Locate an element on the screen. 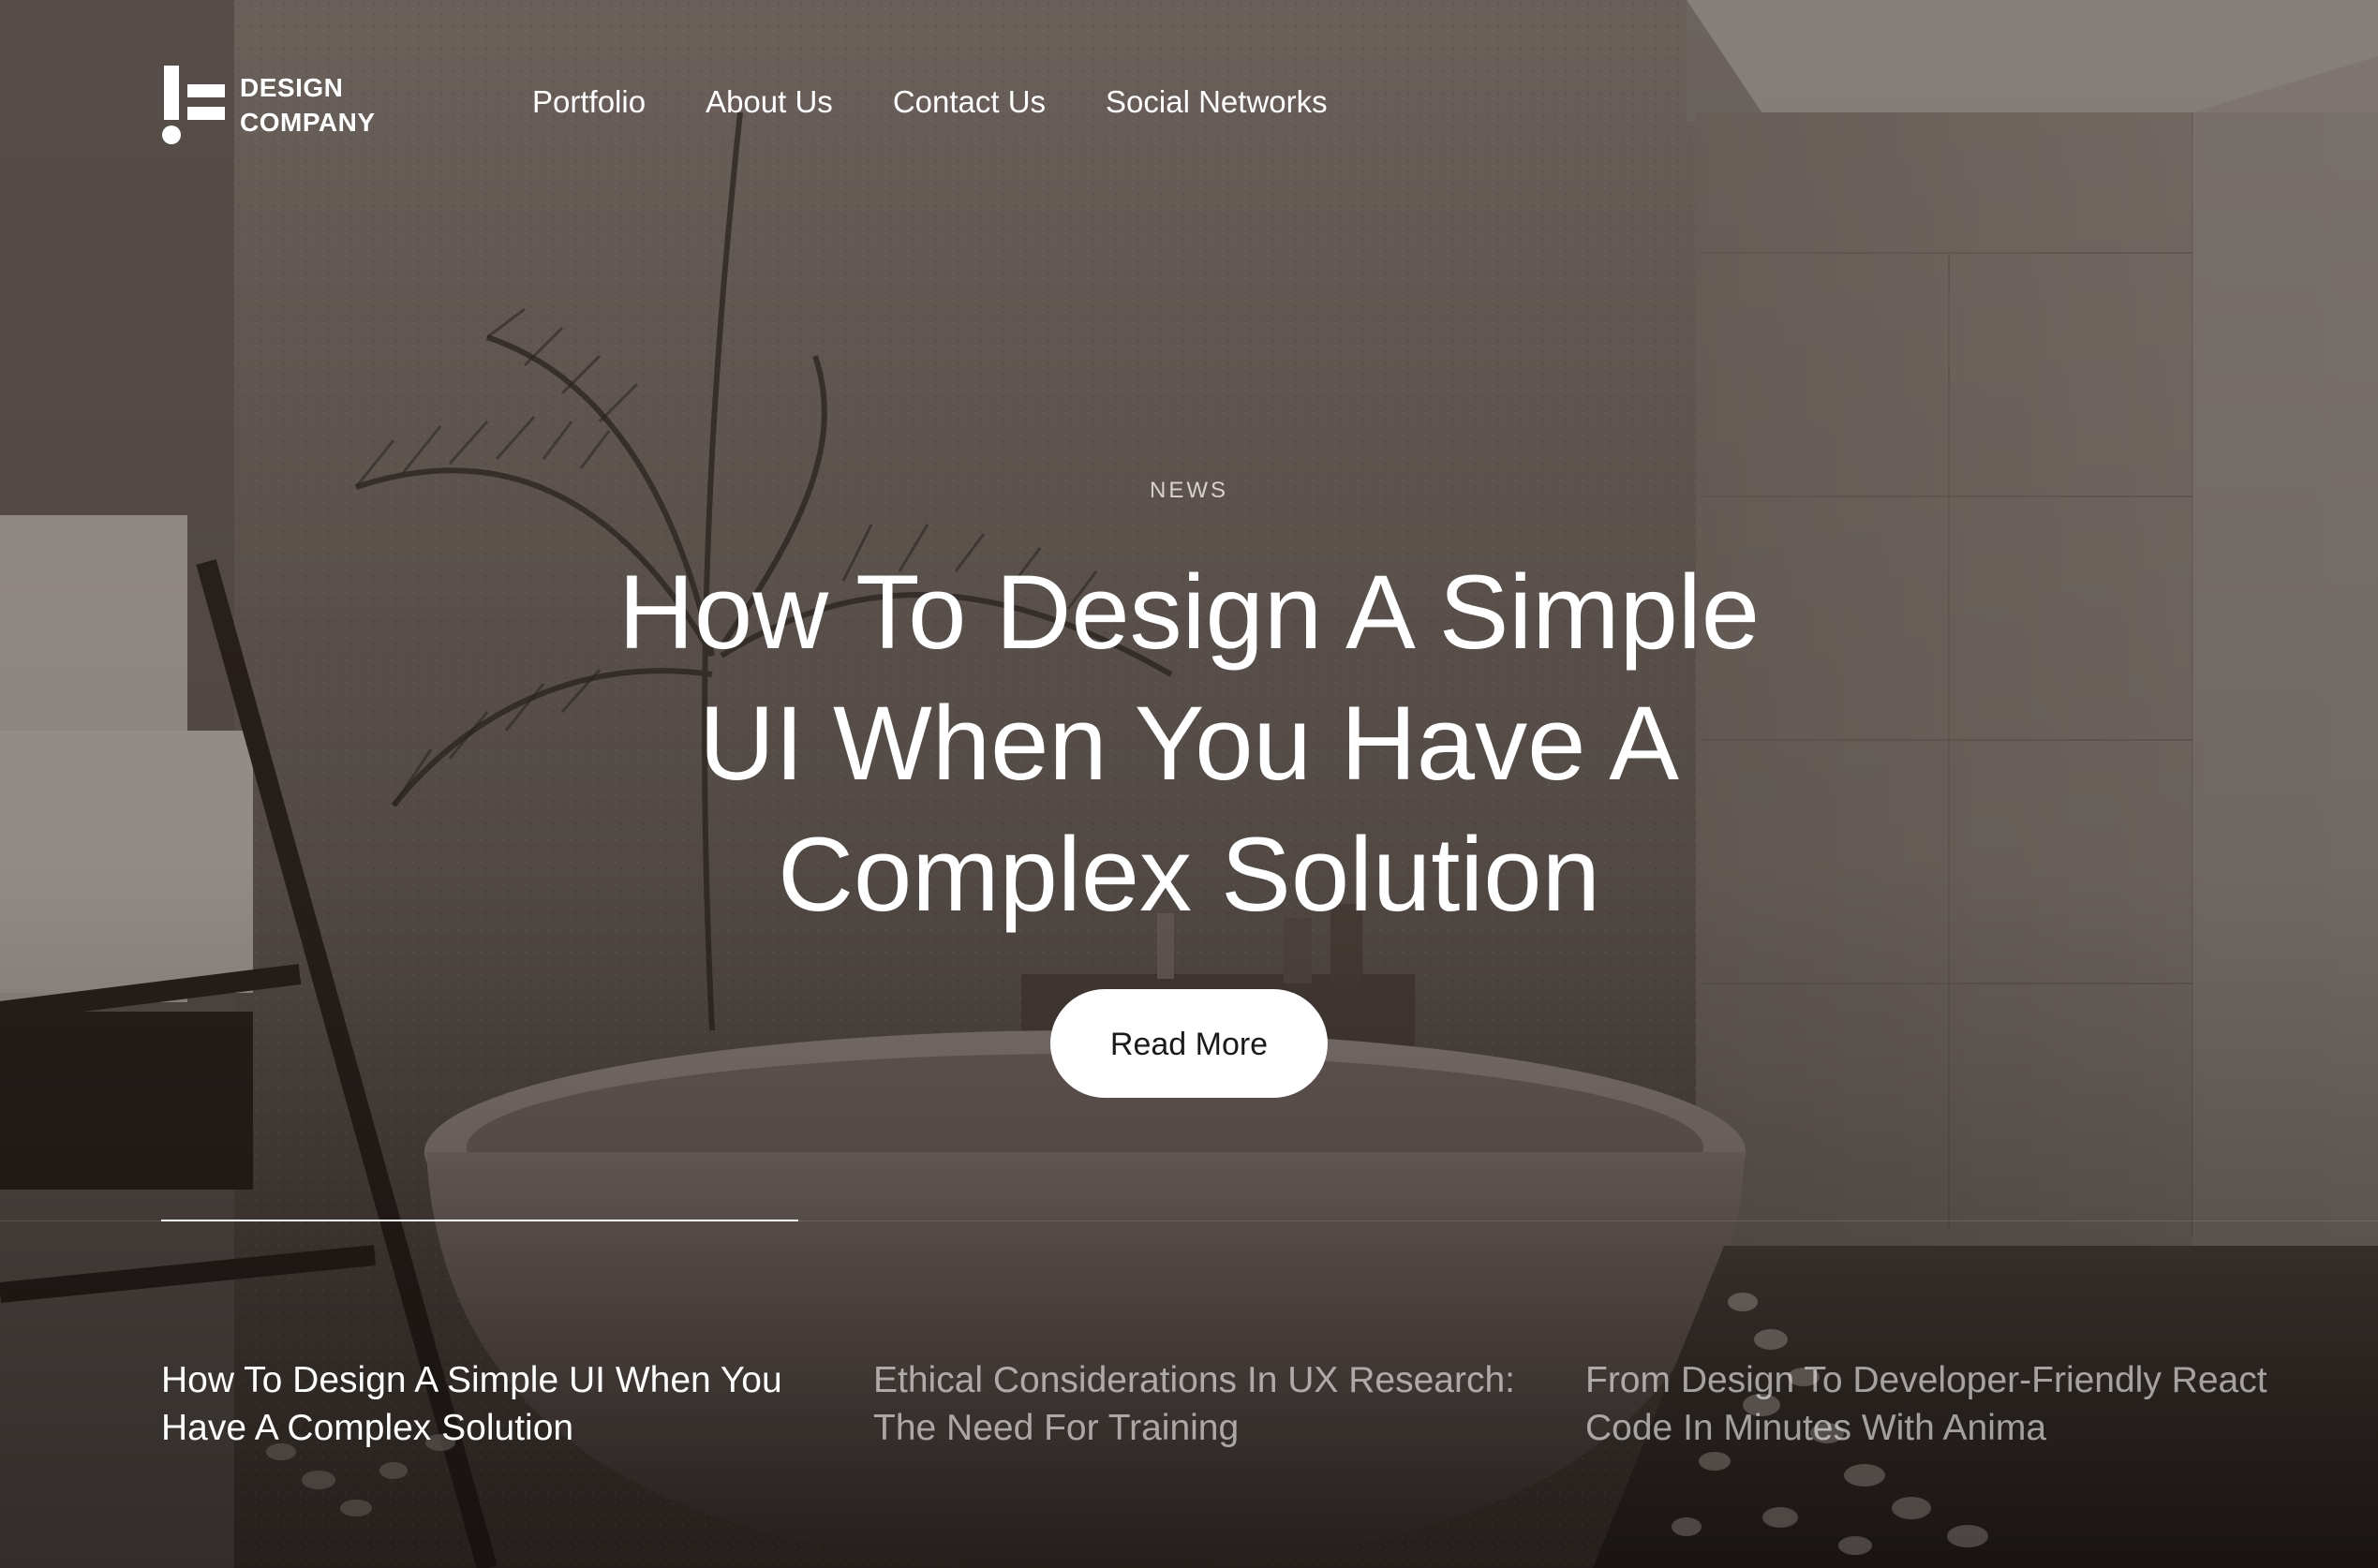  brand-wordmark: DESIGN COMPANY is located at coordinates (308, 105).